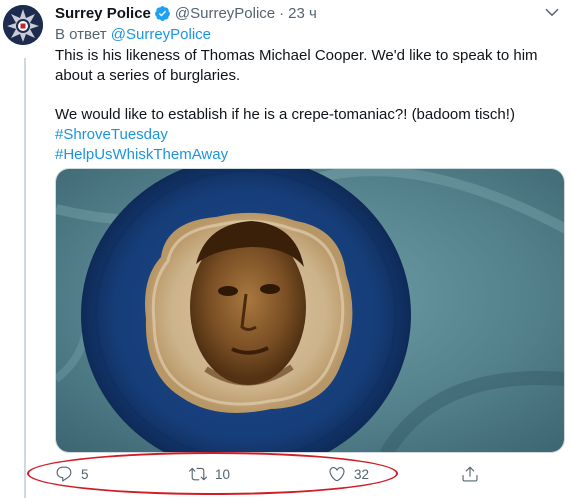 The image size is (573, 498). Describe the element at coordinates (25, 278) in the screenshot. I see `thread-line` at that location.